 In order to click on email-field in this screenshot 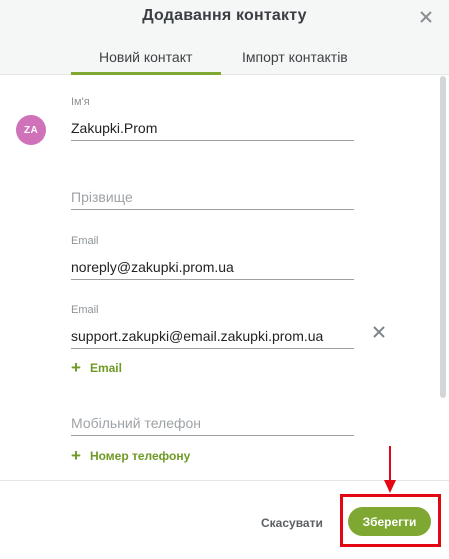, I will do `click(212, 267)`.